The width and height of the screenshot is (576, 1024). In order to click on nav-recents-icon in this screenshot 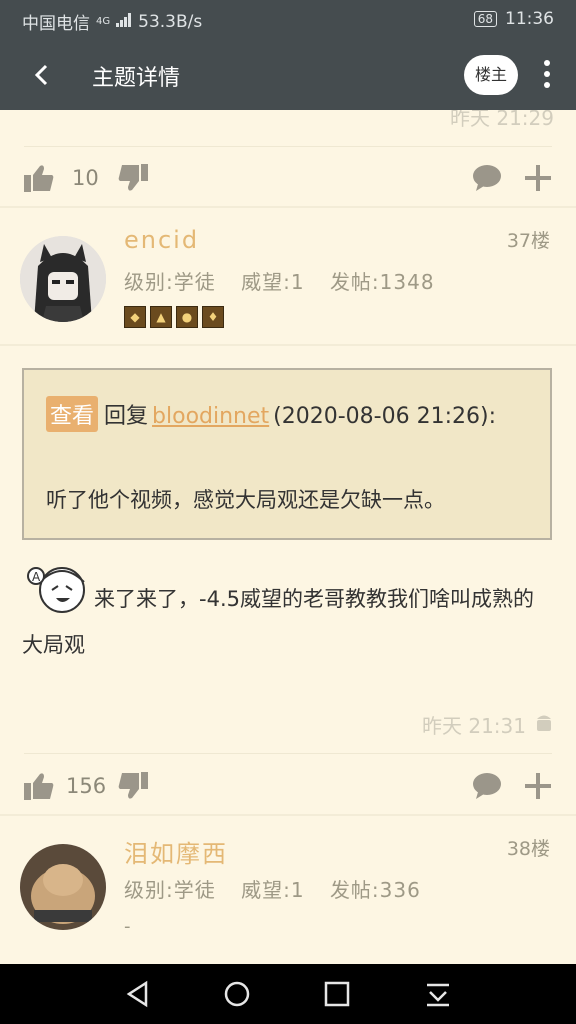, I will do `click(337, 994)`.